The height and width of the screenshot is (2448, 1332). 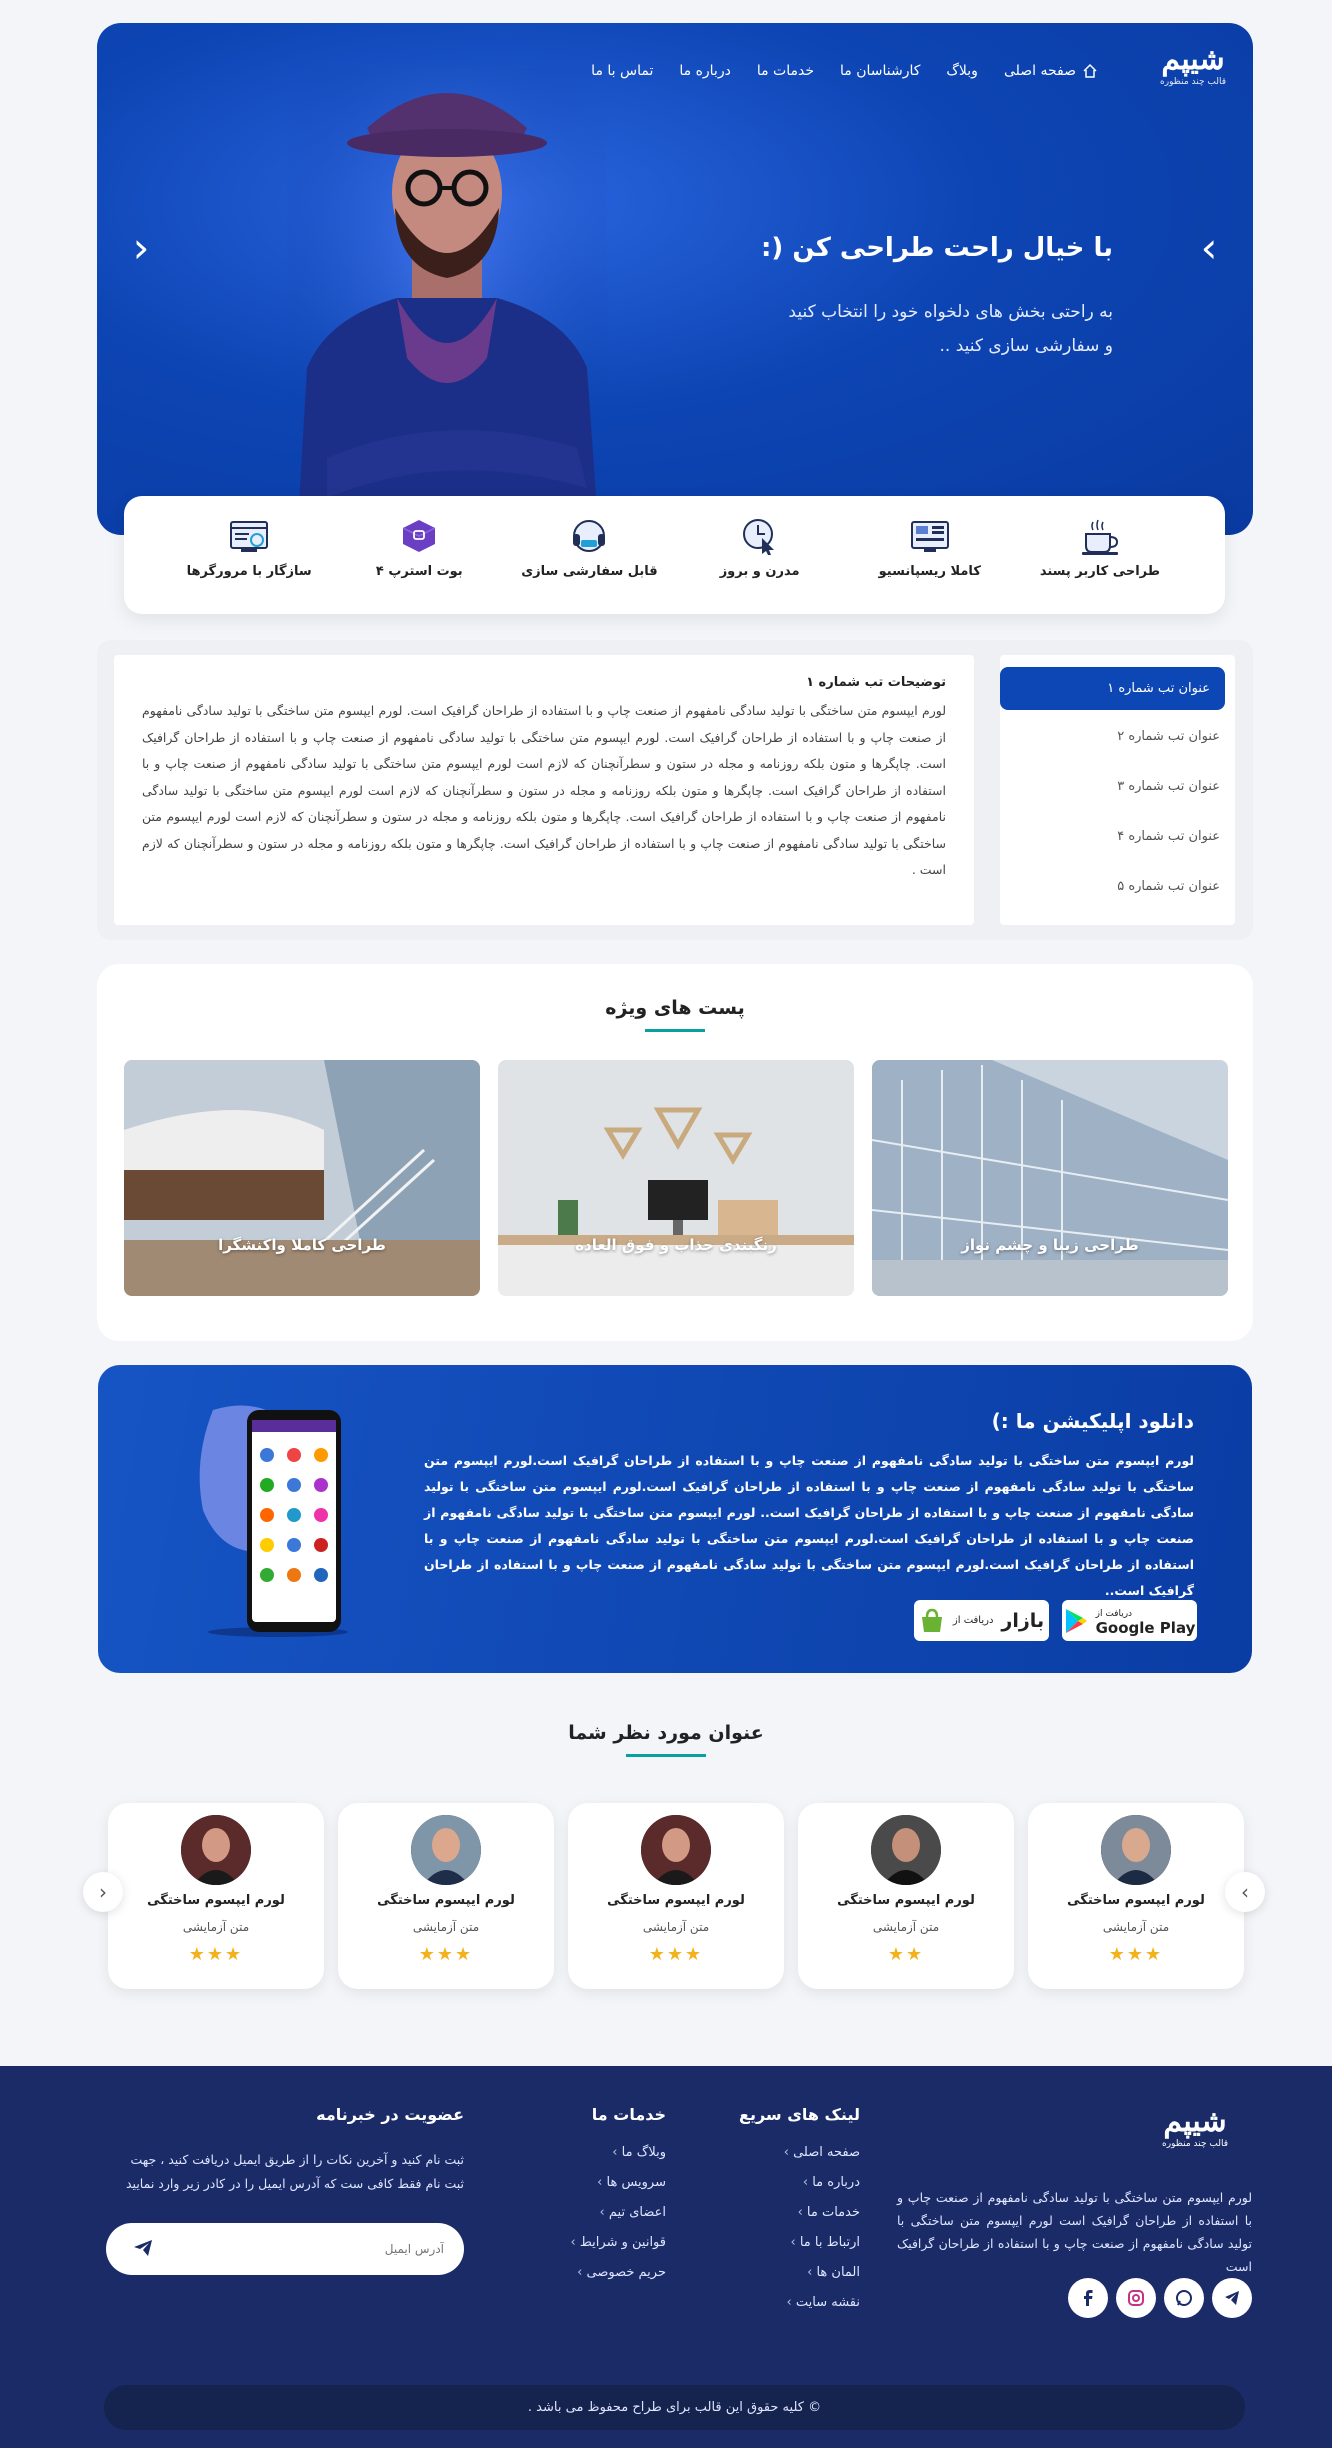 What do you see at coordinates (1160, 2298) in the screenshot?
I see `social-links` at bounding box center [1160, 2298].